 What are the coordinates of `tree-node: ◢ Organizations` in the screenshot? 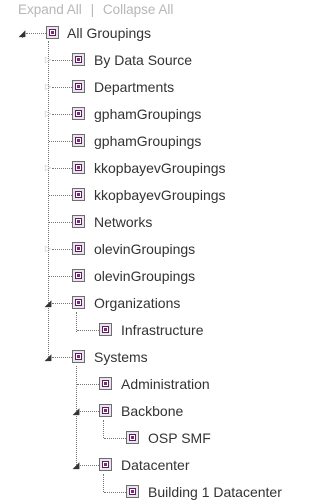 It's located at (110, 303).